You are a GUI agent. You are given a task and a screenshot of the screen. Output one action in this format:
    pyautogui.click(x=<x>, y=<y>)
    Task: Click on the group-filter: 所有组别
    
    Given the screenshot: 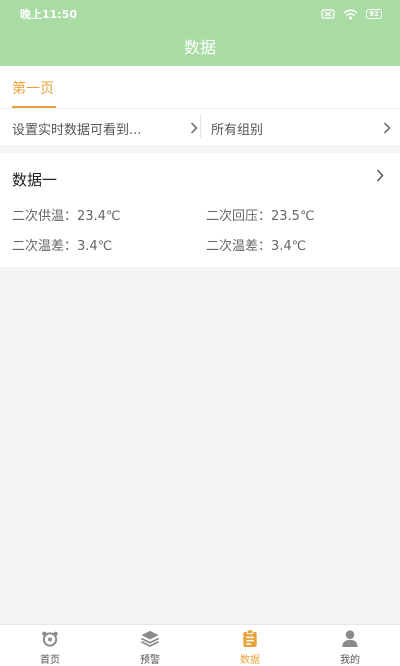 What is the action you would take?
    pyautogui.click(x=301, y=128)
    